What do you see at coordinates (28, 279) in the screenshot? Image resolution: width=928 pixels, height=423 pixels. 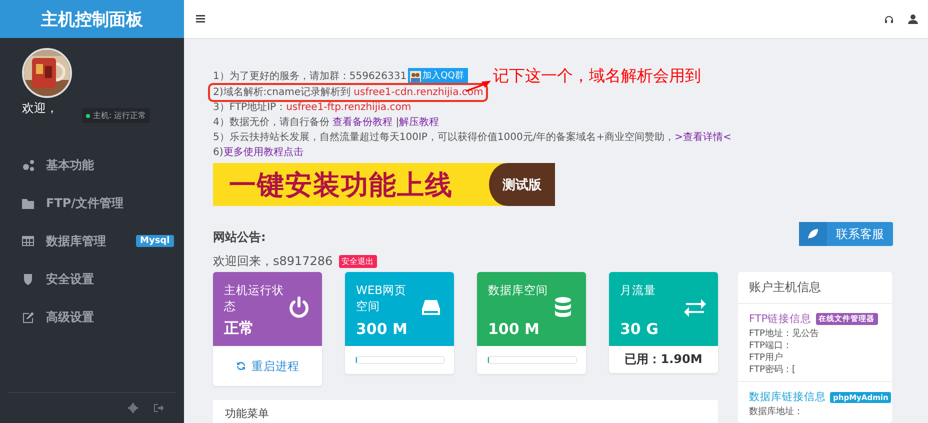 I see `shield-icon` at bounding box center [28, 279].